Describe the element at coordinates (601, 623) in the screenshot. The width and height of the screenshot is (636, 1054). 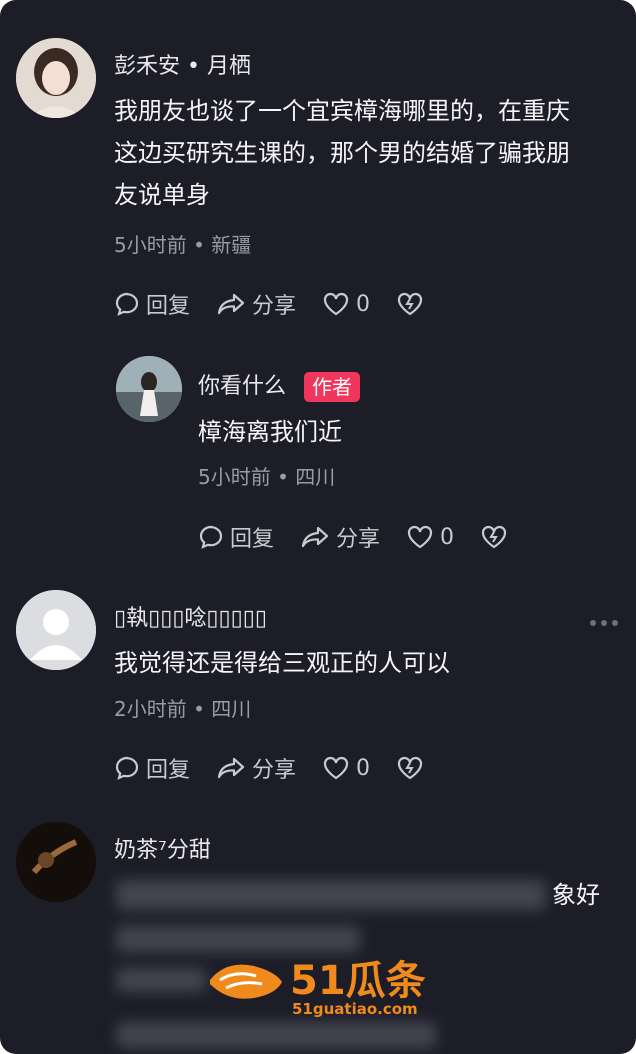
I see `more-options-icon` at that location.